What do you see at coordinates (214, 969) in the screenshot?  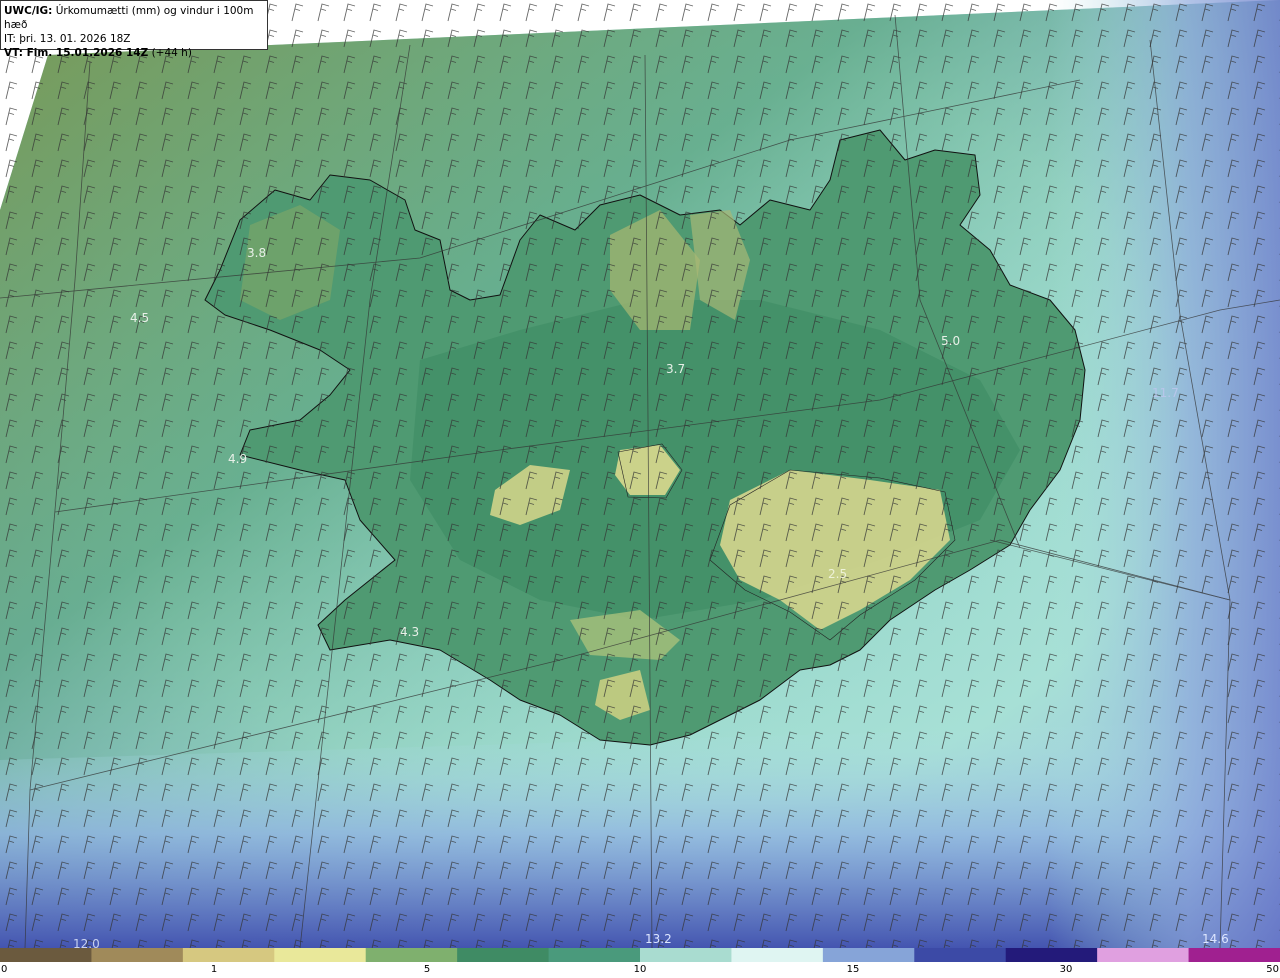 I see `colorbar-tick: 1` at bounding box center [214, 969].